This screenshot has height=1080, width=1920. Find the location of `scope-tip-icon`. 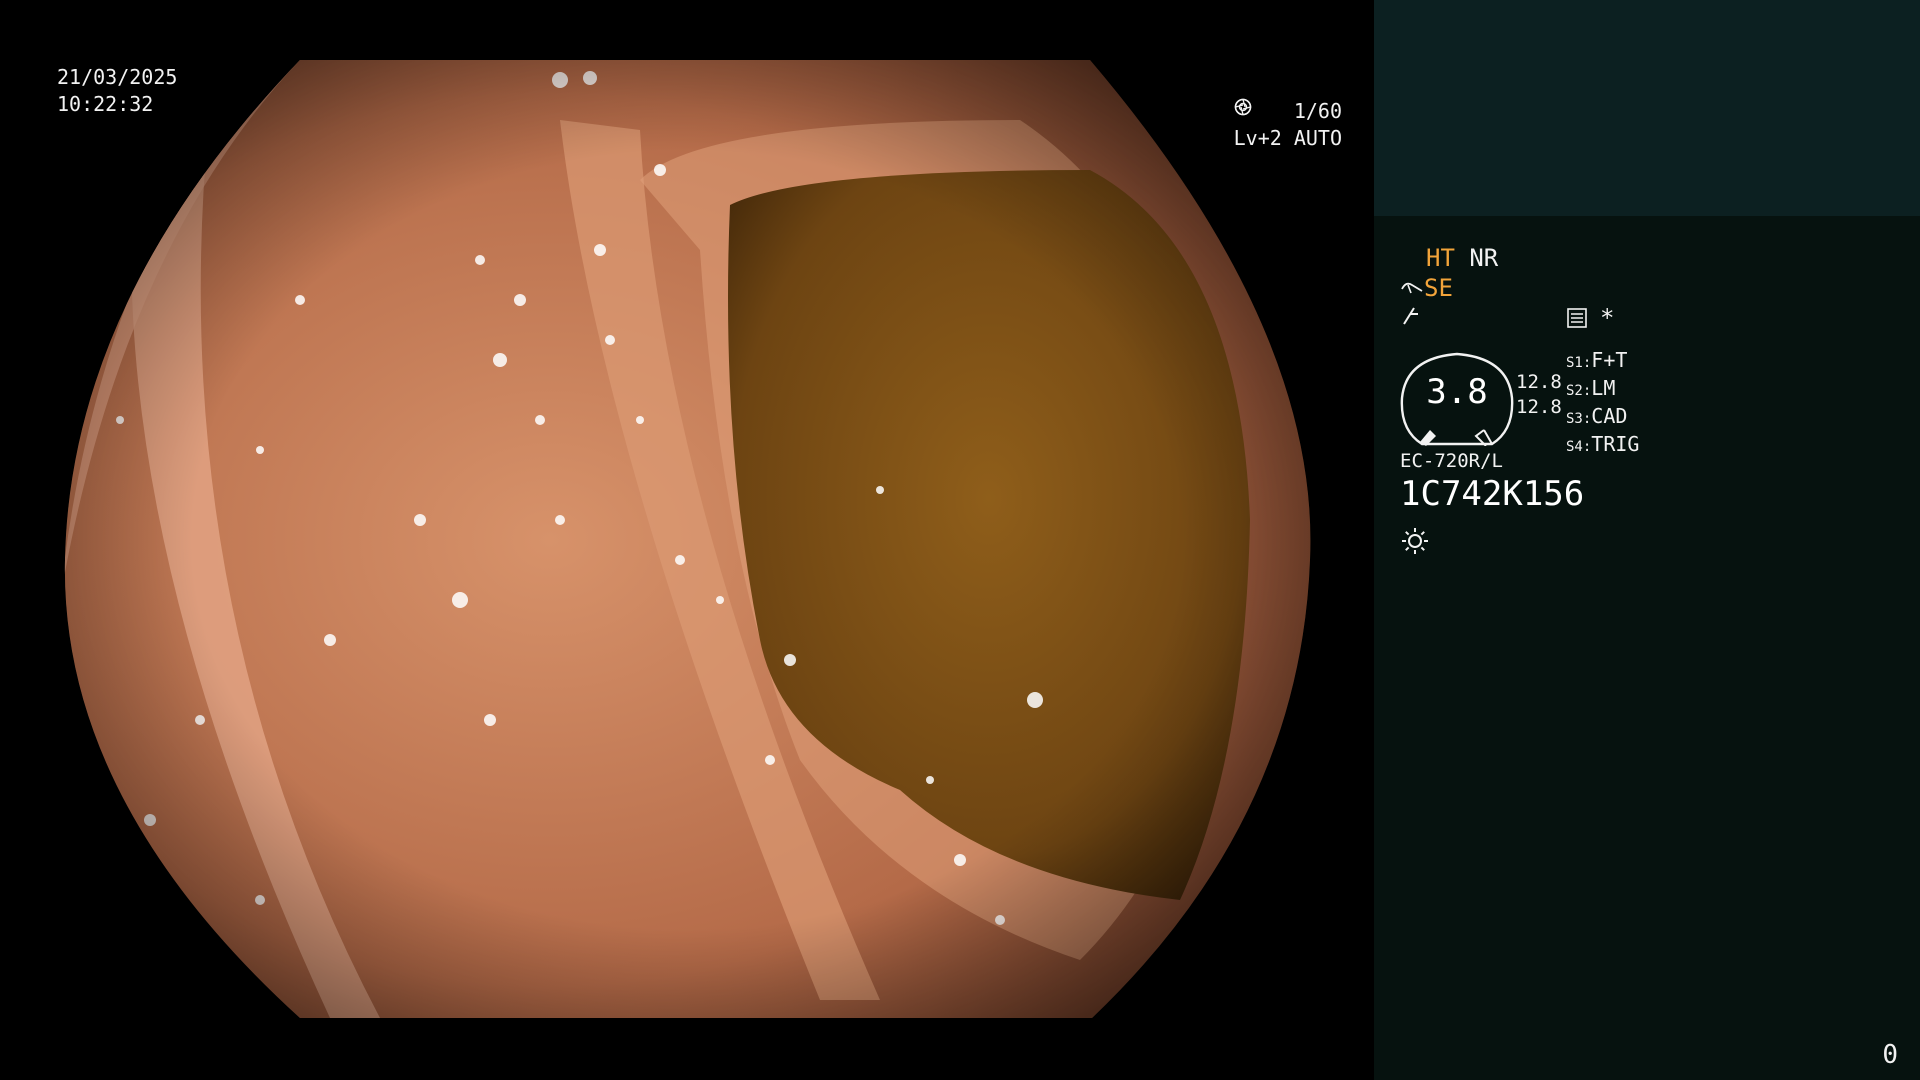

scope-tip-icon is located at coordinates (1412, 288).